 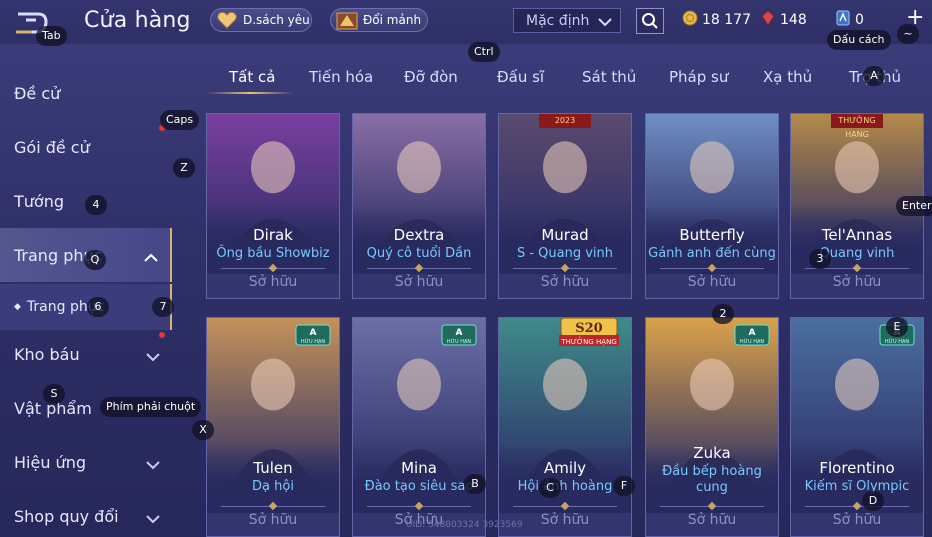 What do you see at coordinates (712, 479) in the screenshot?
I see `skin-name: Đầu bếp hoàng cung` at bounding box center [712, 479].